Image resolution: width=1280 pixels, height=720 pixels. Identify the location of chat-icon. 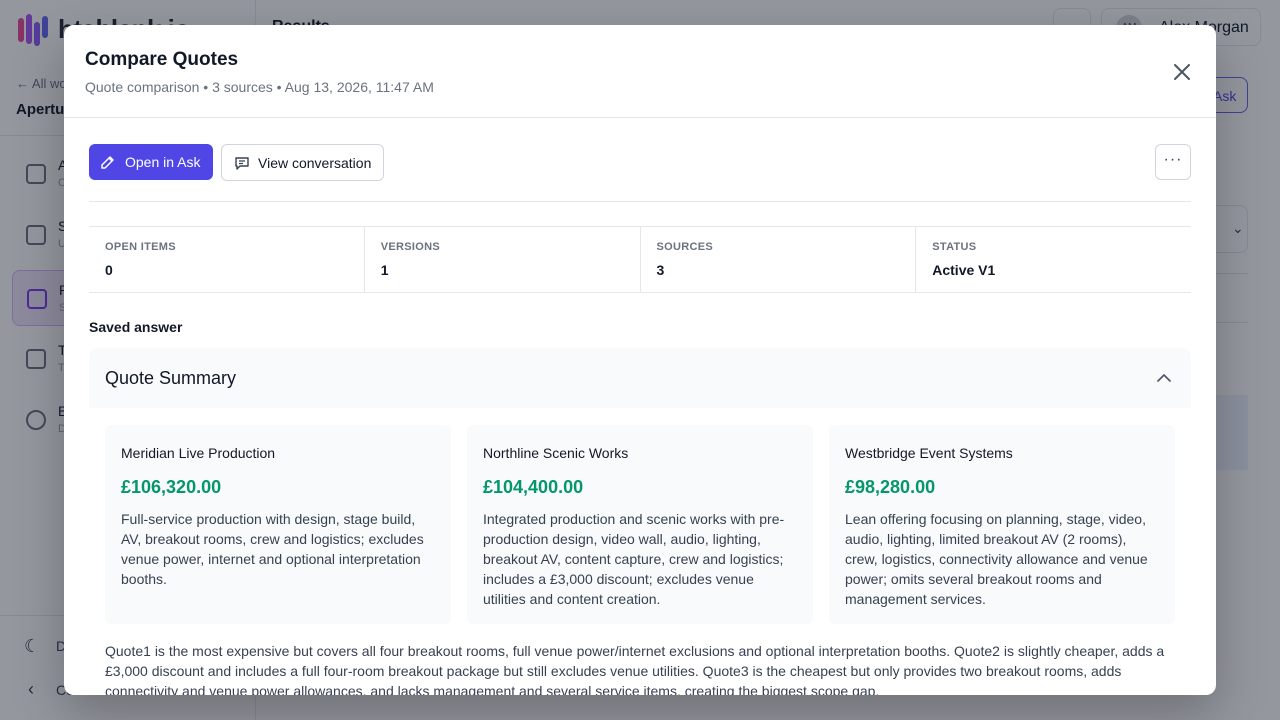
(242, 163).